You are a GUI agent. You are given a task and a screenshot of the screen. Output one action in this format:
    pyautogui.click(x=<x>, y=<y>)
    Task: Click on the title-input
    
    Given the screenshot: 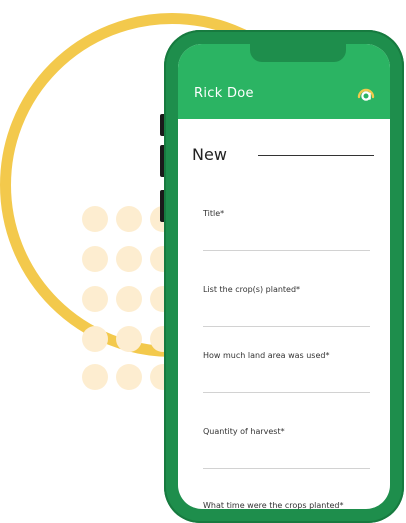 What is the action you would take?
    pyautogui.click(x=286, y=245)
    